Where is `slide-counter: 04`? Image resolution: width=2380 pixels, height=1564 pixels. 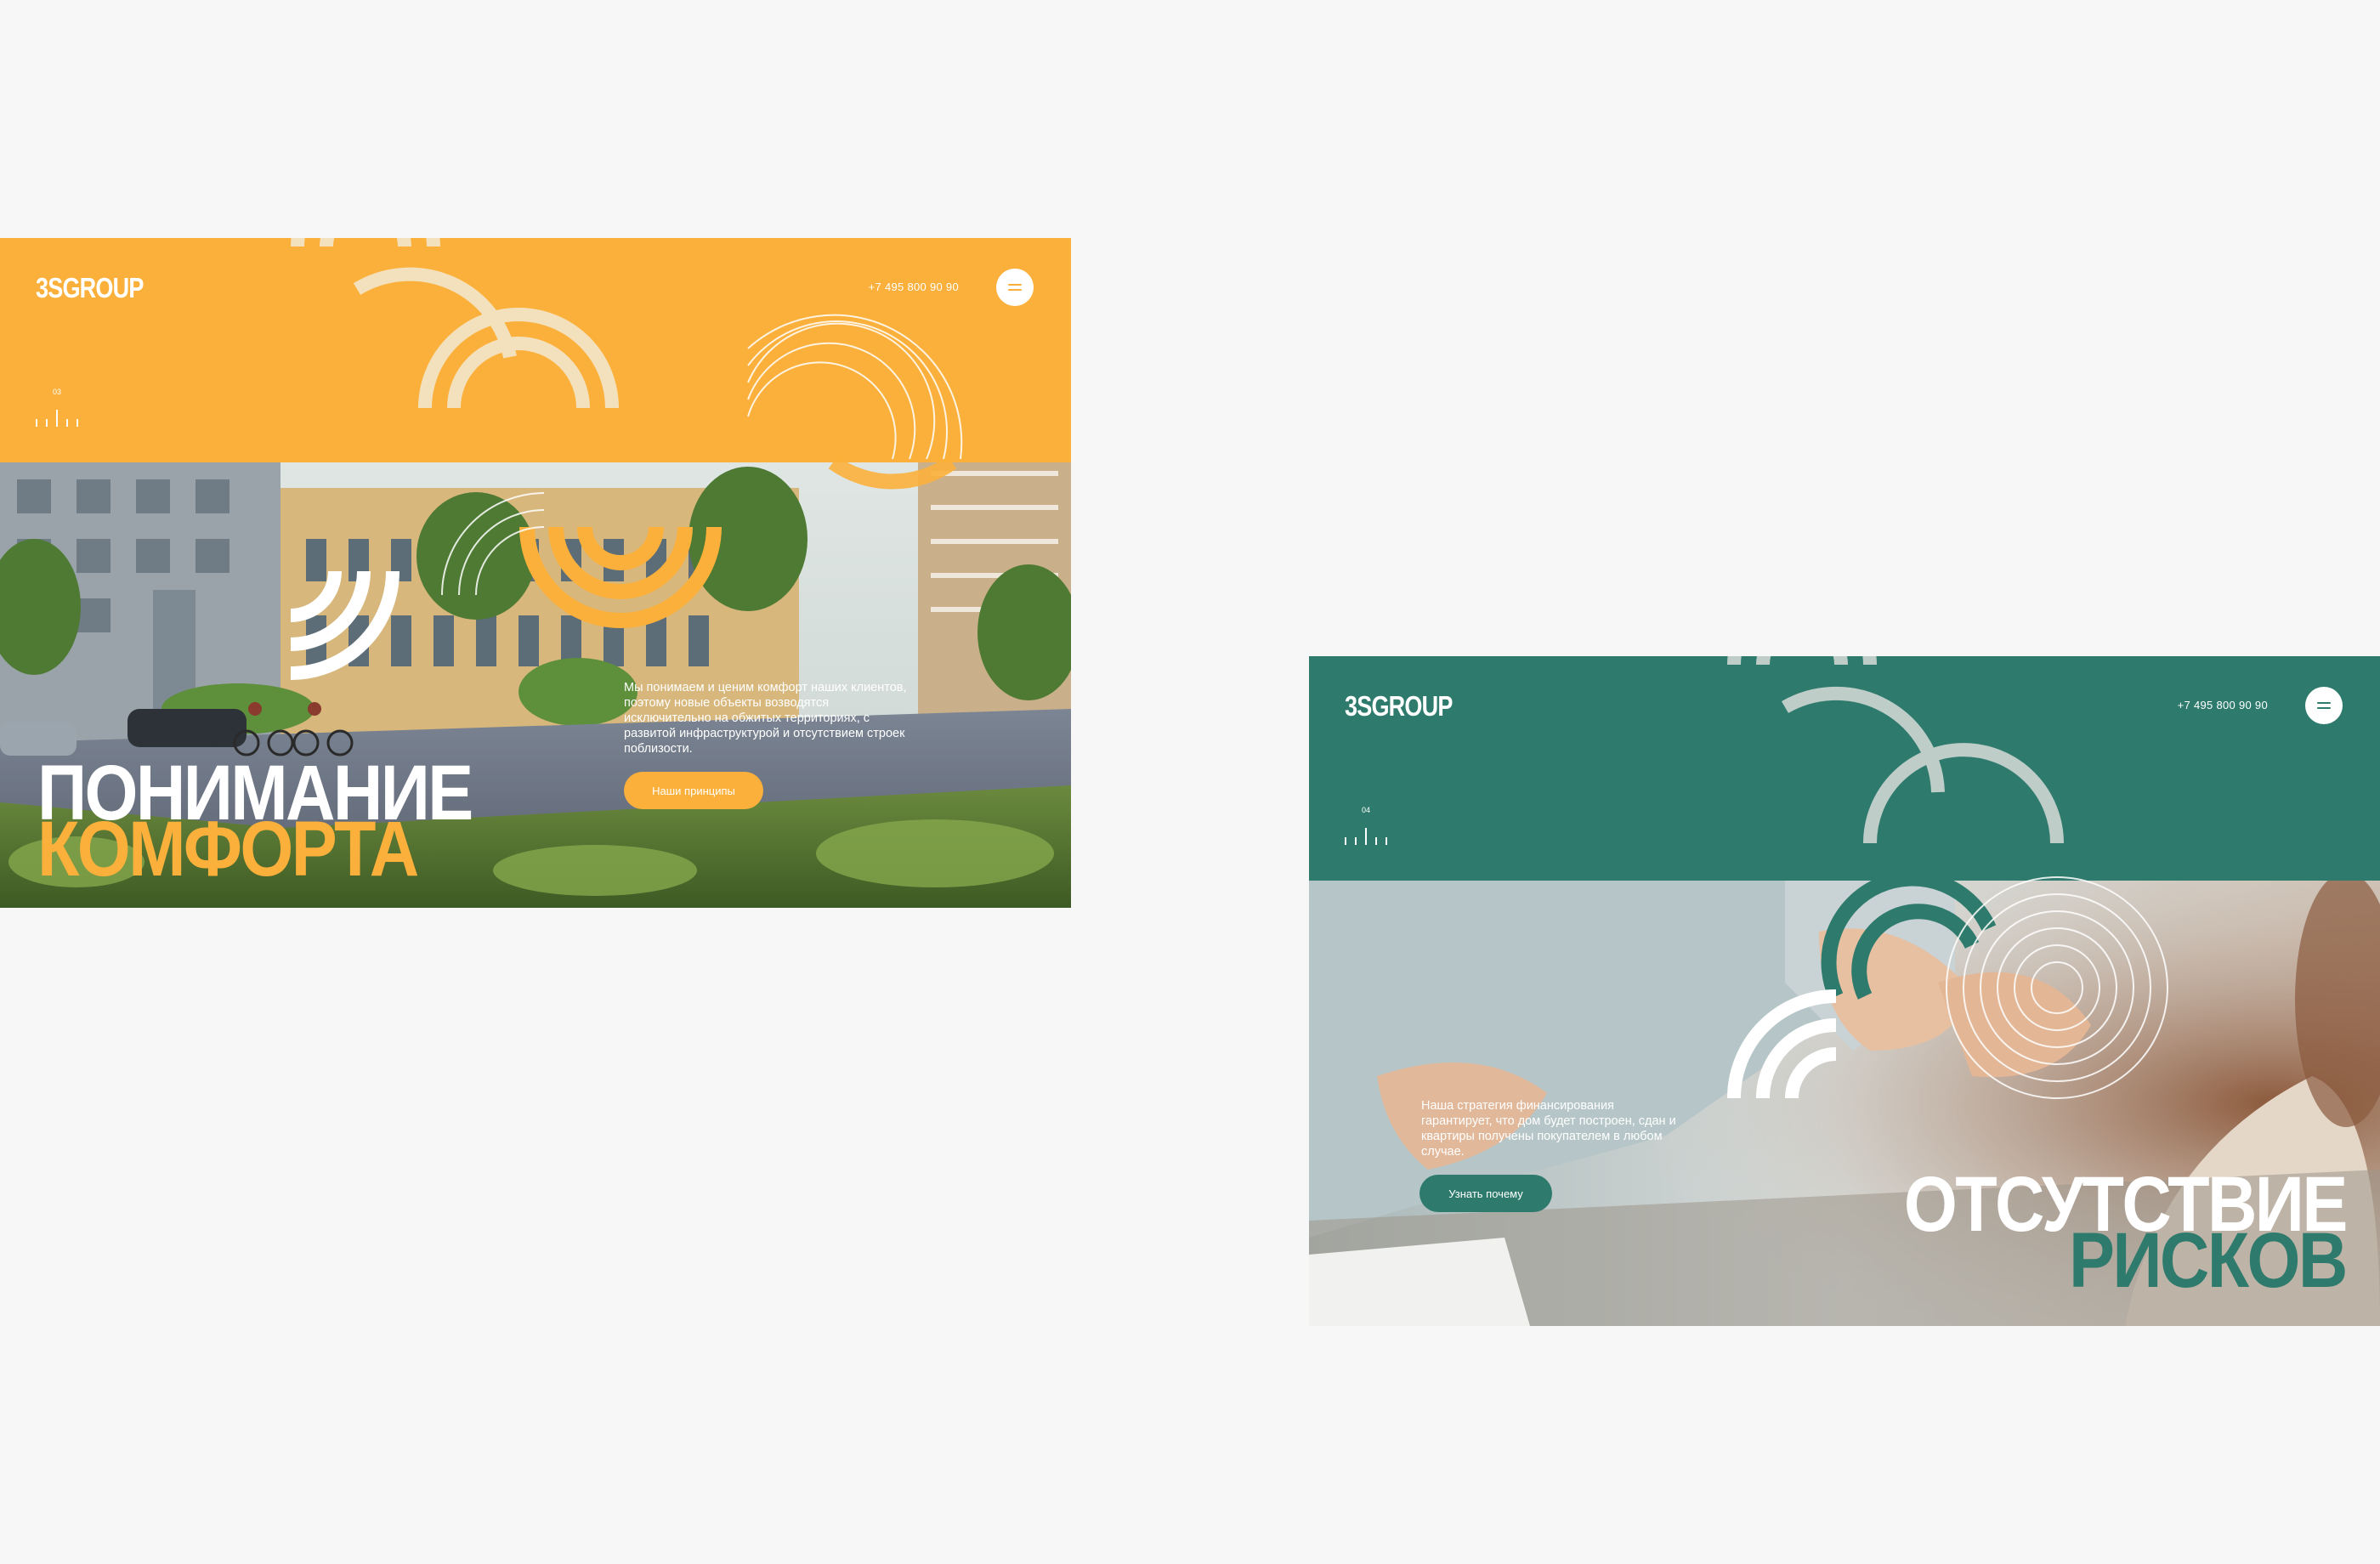 slide-counter: 04 is located at coordinates (1379, 827).